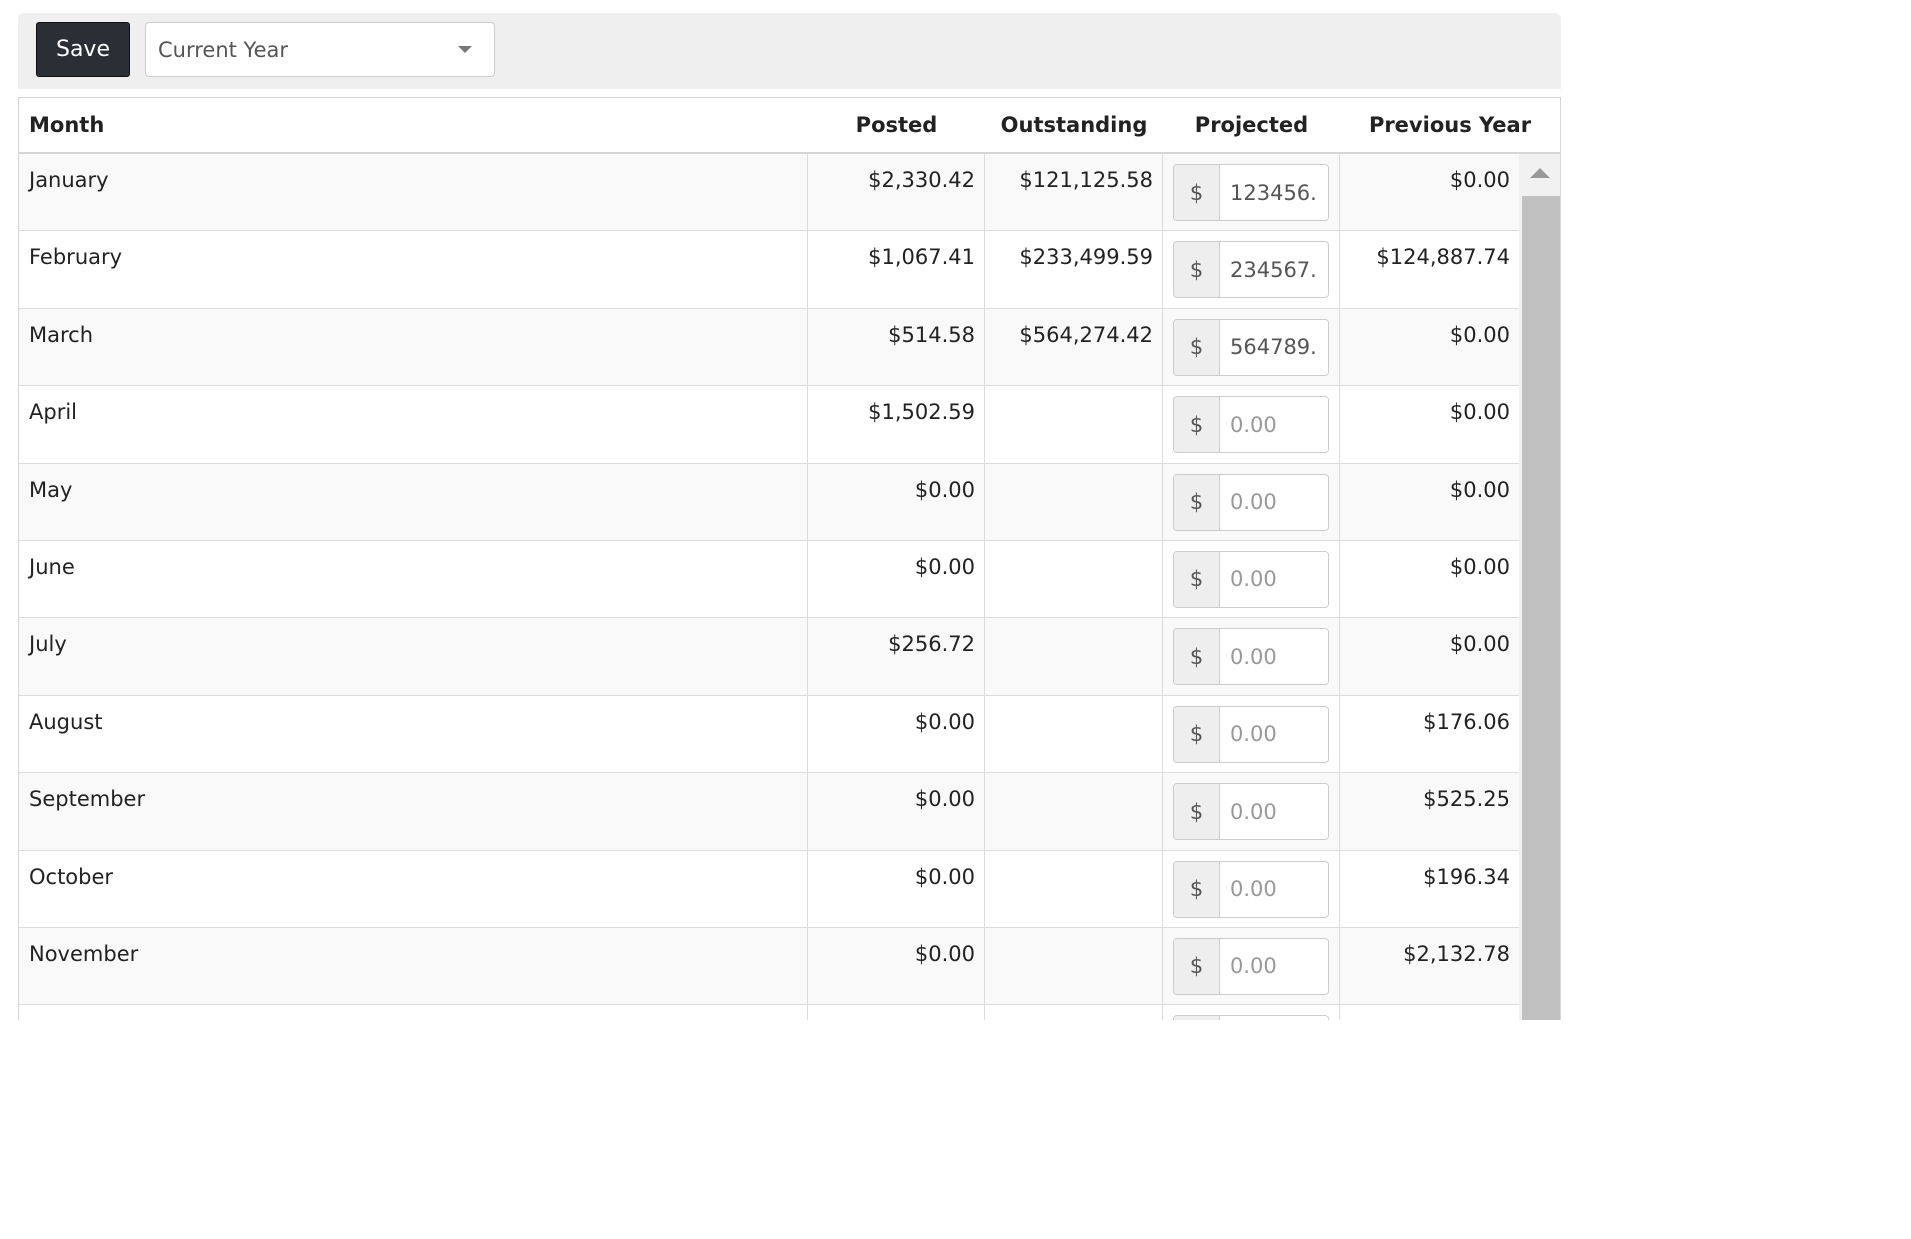 This screenshot has width=1911, height=1239. Describe the element at coordinates (413, 579) in the screenshot. I see `cell-month: June` at that location.